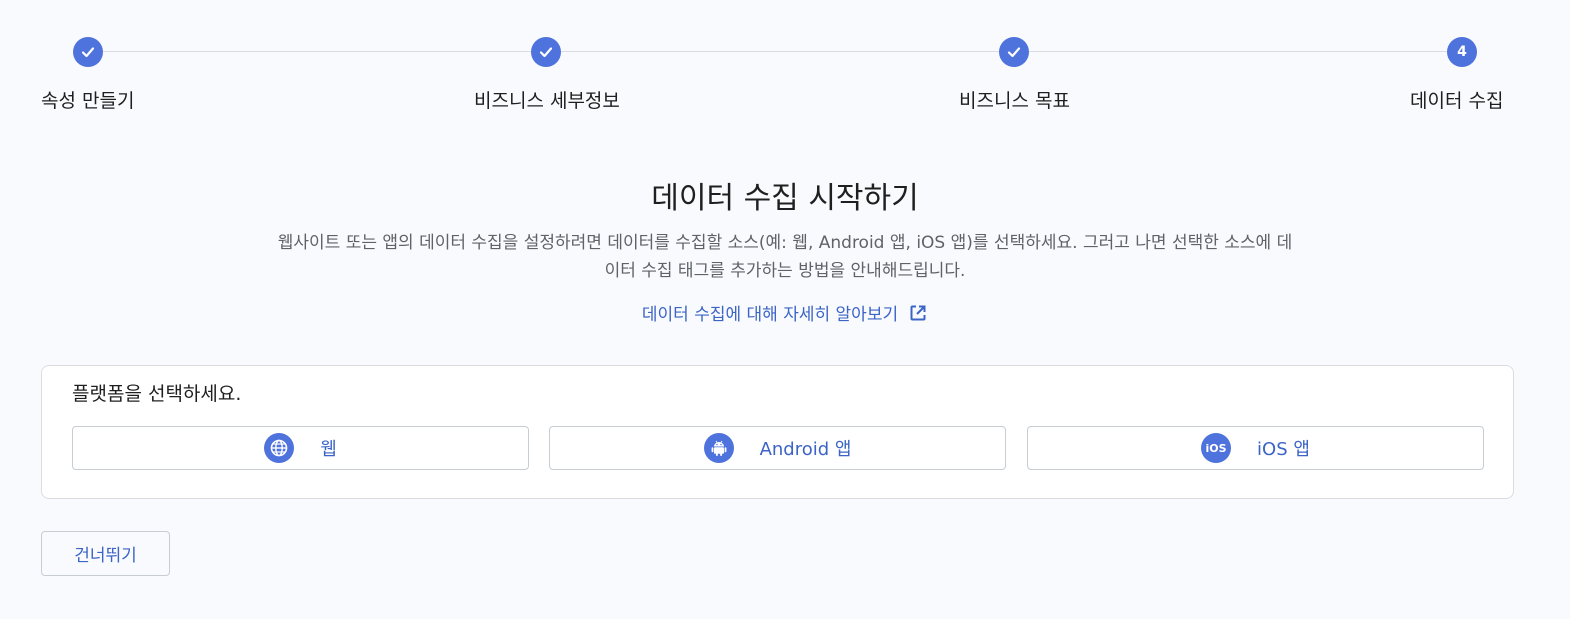  What do you see at coordinates (918, 312) in the screenshot?
I see `open-in-new-icon` at bounding box center [918, 312].